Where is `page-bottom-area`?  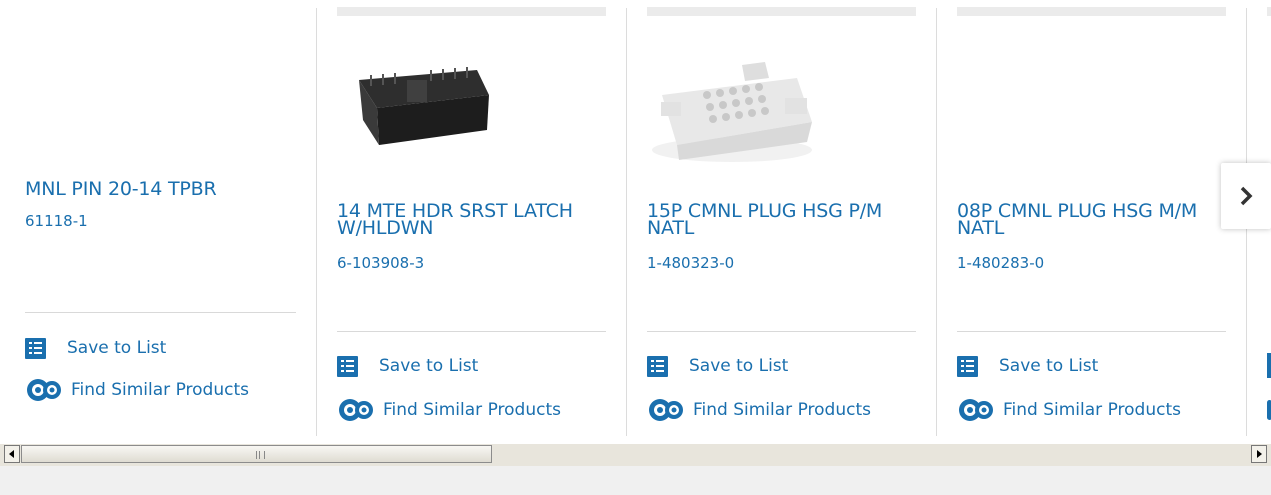
page-bottom-area is located at coordinates (635, 480).